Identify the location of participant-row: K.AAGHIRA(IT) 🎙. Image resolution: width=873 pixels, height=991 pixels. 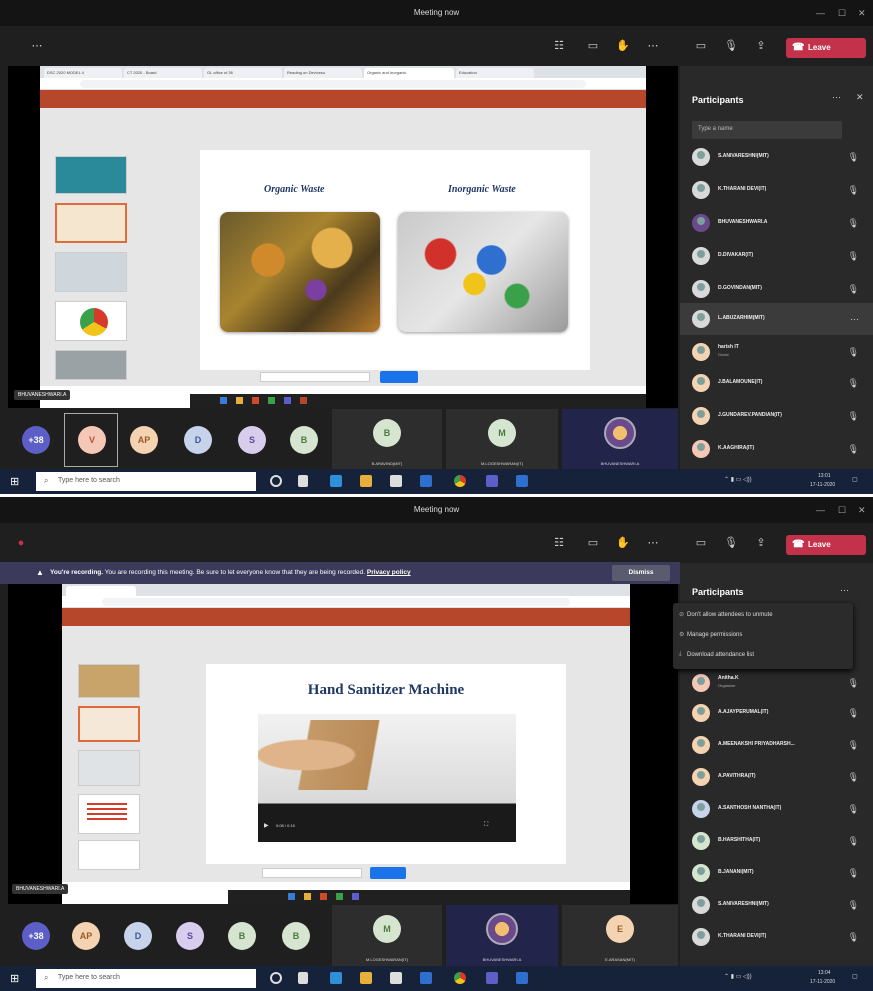
(776, 449).